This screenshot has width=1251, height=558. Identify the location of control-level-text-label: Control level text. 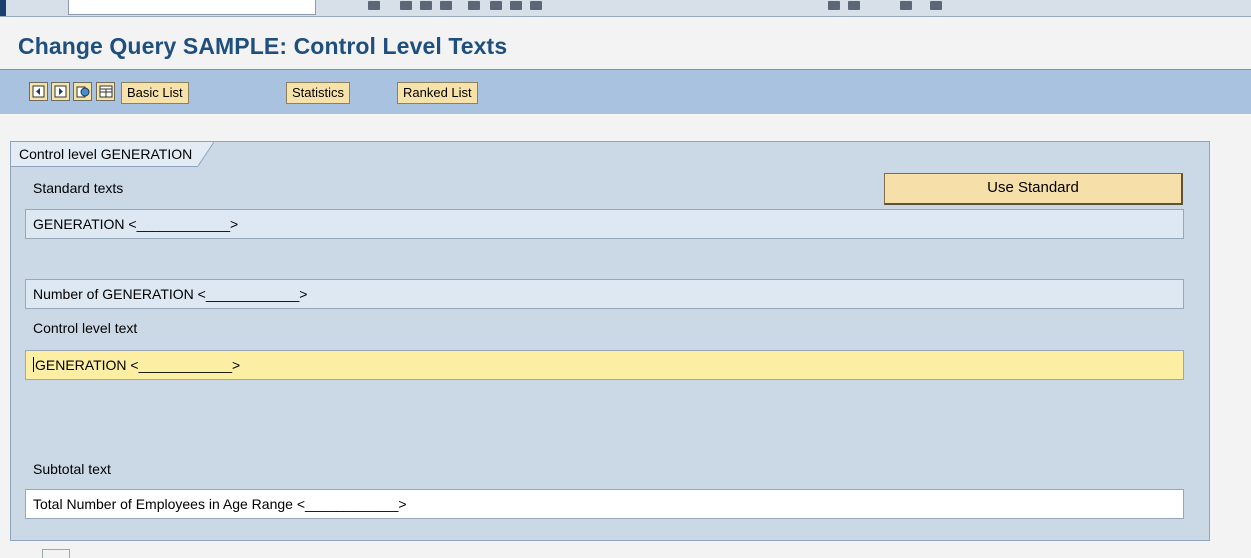
(85, 328).